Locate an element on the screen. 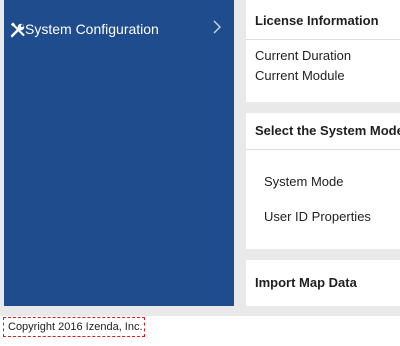 This screenshot has height=346, width=400. license-current-module: Current Module is located at coordinates (300, 75).